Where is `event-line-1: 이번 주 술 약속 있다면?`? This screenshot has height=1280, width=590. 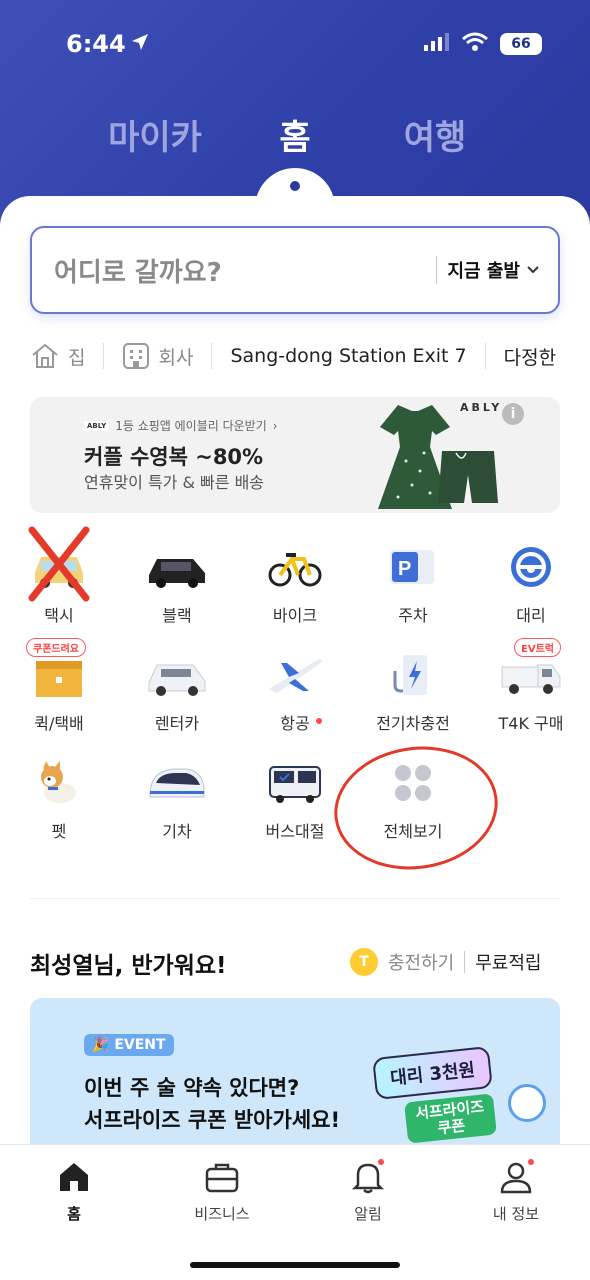 event-line-1: 이번 주 술 약속 있다면? is located at coordinates (192, 1088).